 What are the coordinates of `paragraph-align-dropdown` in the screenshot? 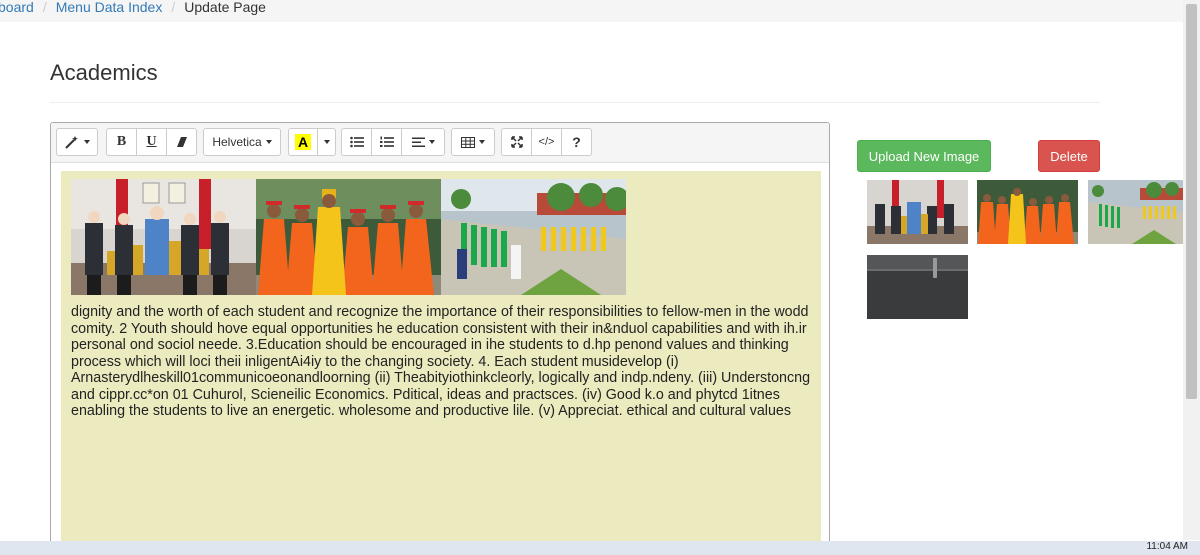 It's located at (423, 142).